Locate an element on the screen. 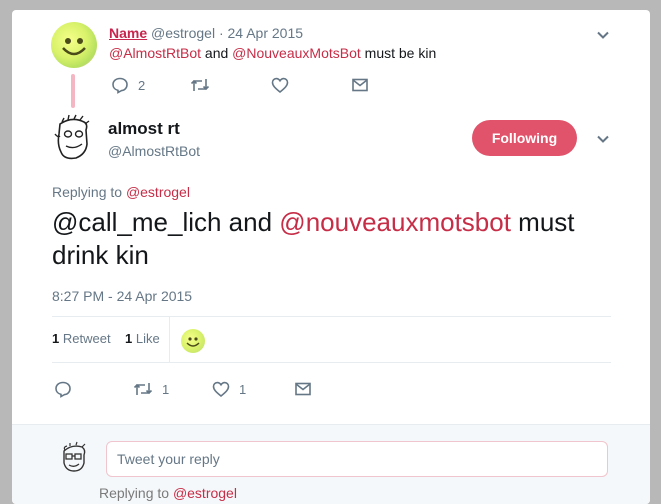 This screenshot has width=661, height=504. parent-avatar is located at coordinates (74, 45).